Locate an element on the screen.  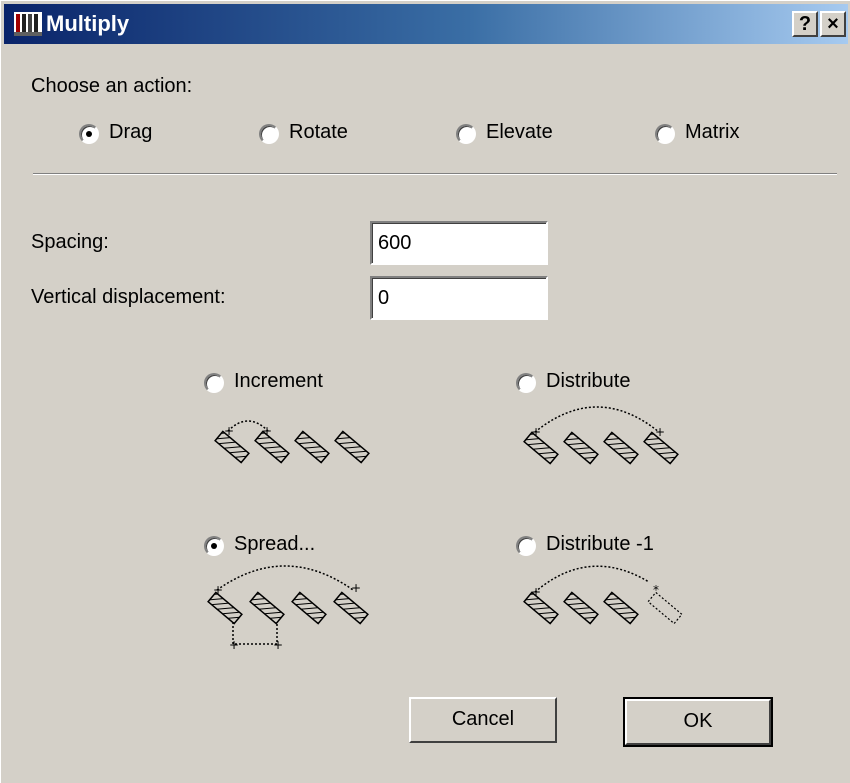
radio-rotate-indicator is located at coordinates (269, 134).